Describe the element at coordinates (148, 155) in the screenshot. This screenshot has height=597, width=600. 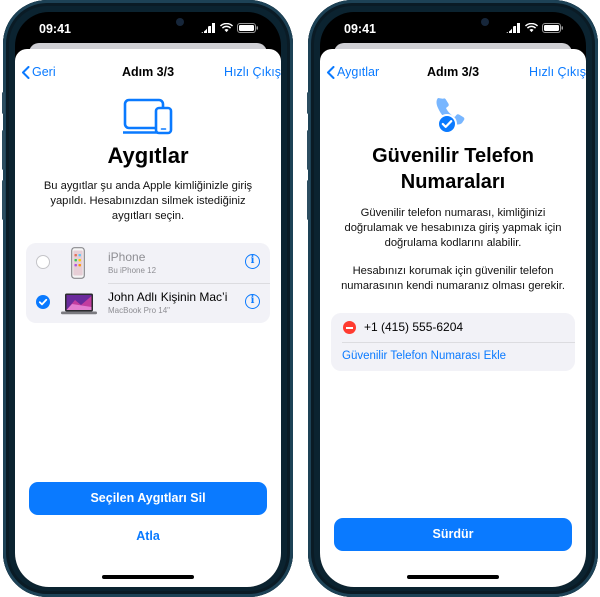
I see `page-title: Aygıtlar` at that location.